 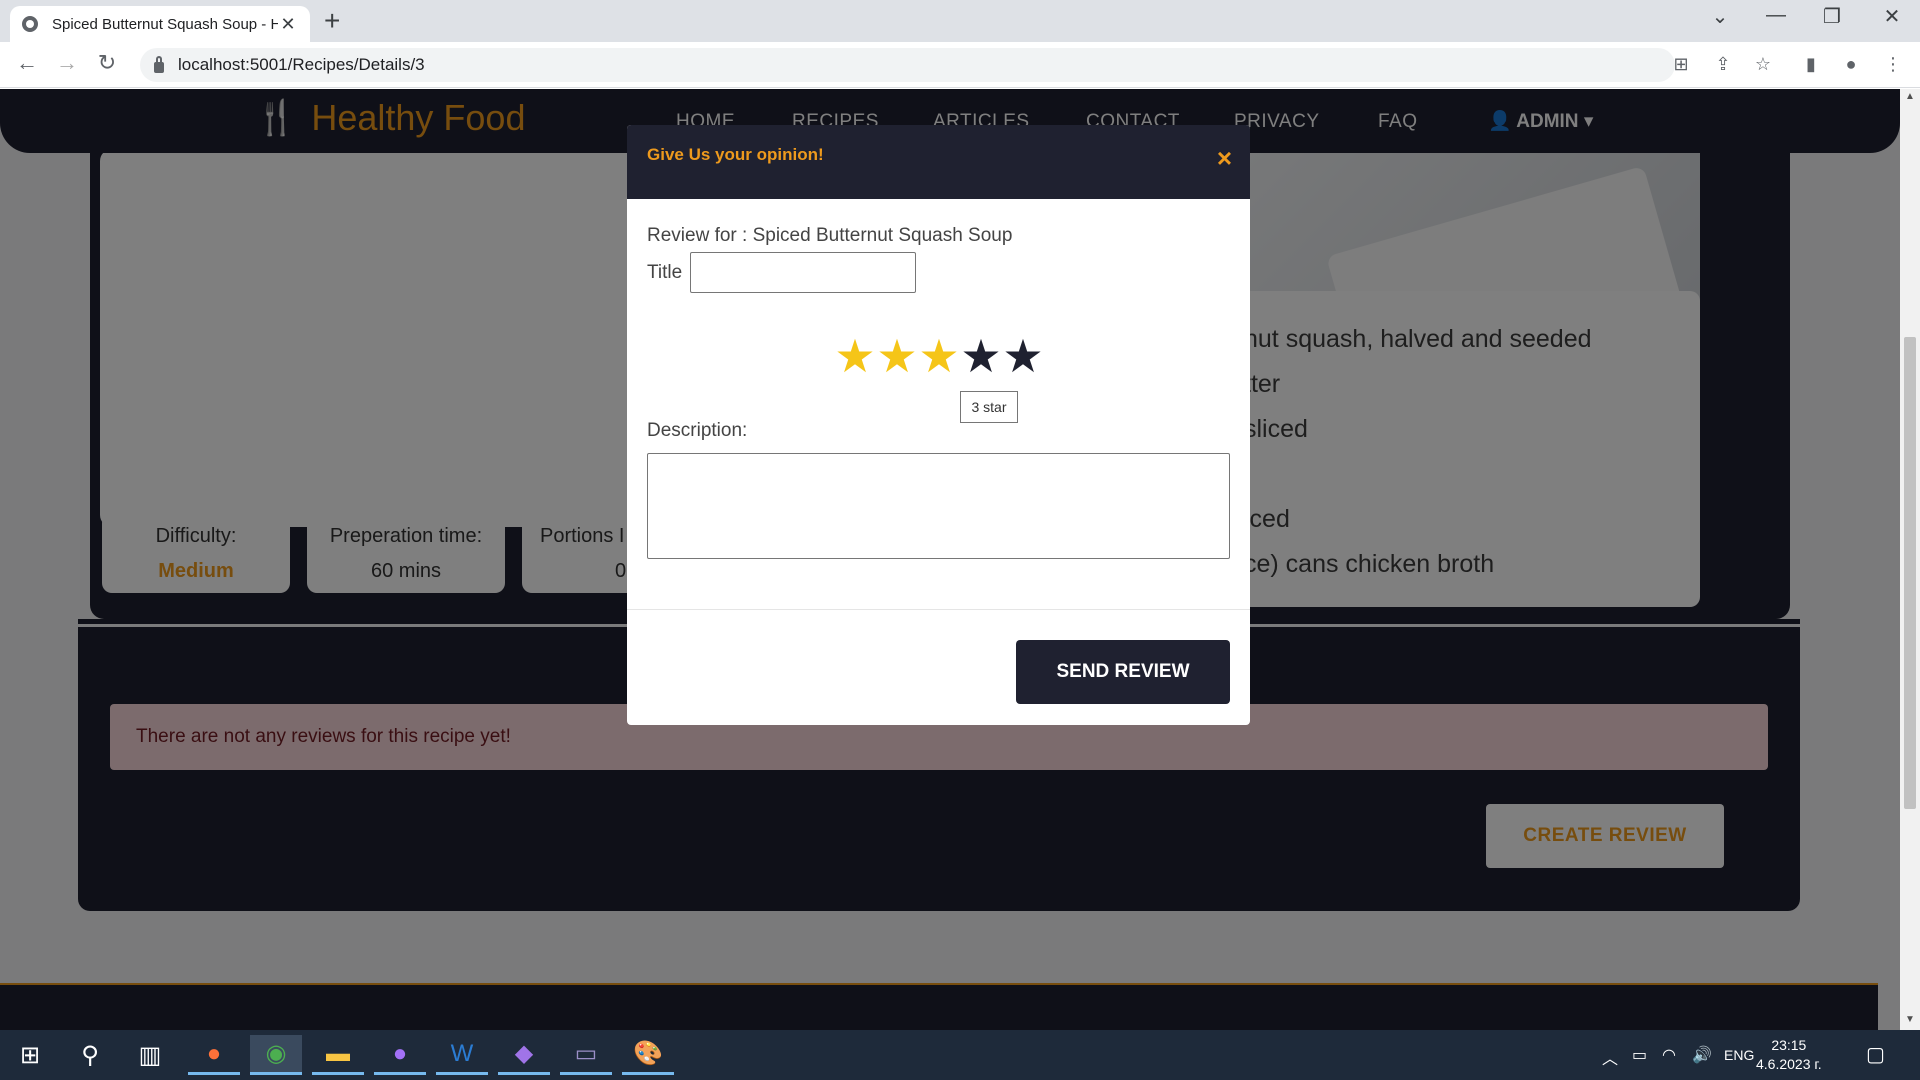 I want to click on modal-title: Give Us your opinion!, so click(x=735, y=154).